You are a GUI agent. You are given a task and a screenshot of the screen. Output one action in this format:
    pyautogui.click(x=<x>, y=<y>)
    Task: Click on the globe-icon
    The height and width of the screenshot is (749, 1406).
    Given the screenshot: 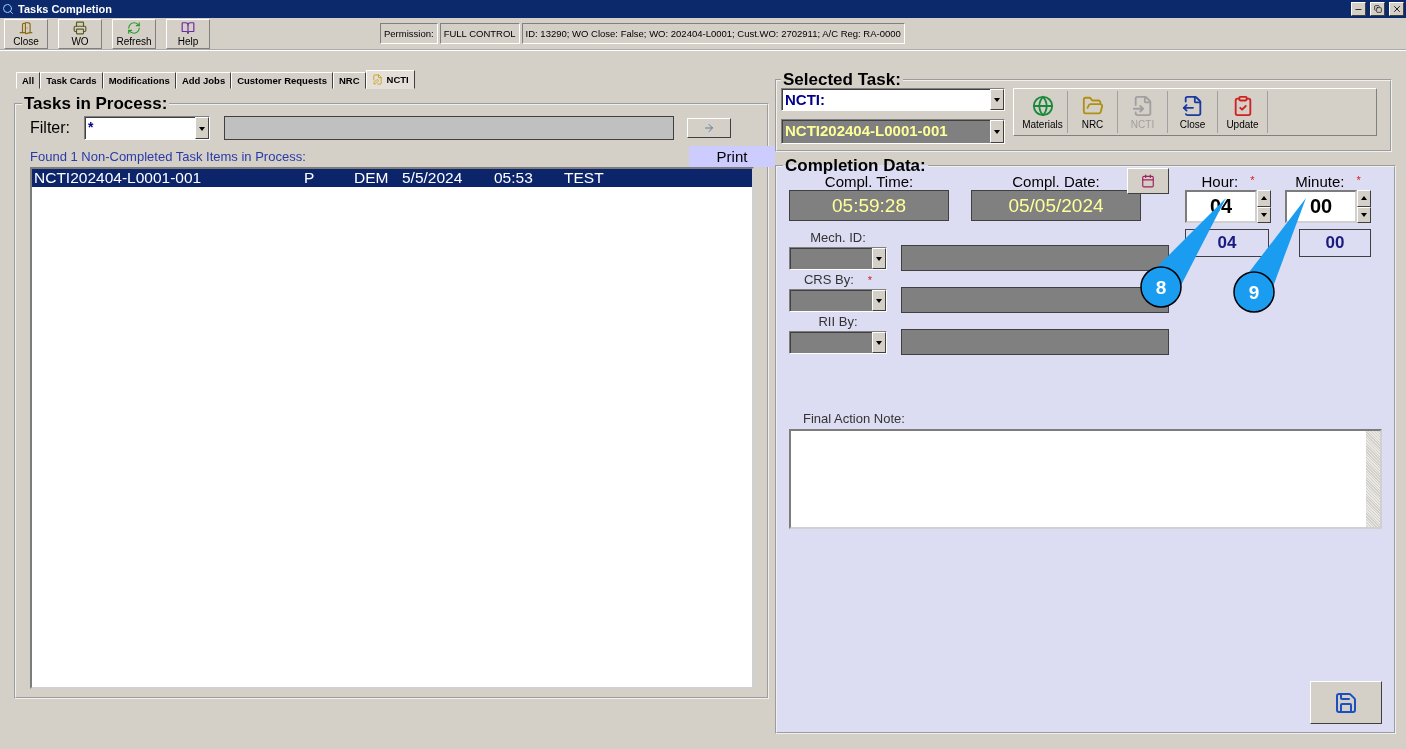 What is the action you would take?
    pyautogui.click(x=1042, y=105)
    